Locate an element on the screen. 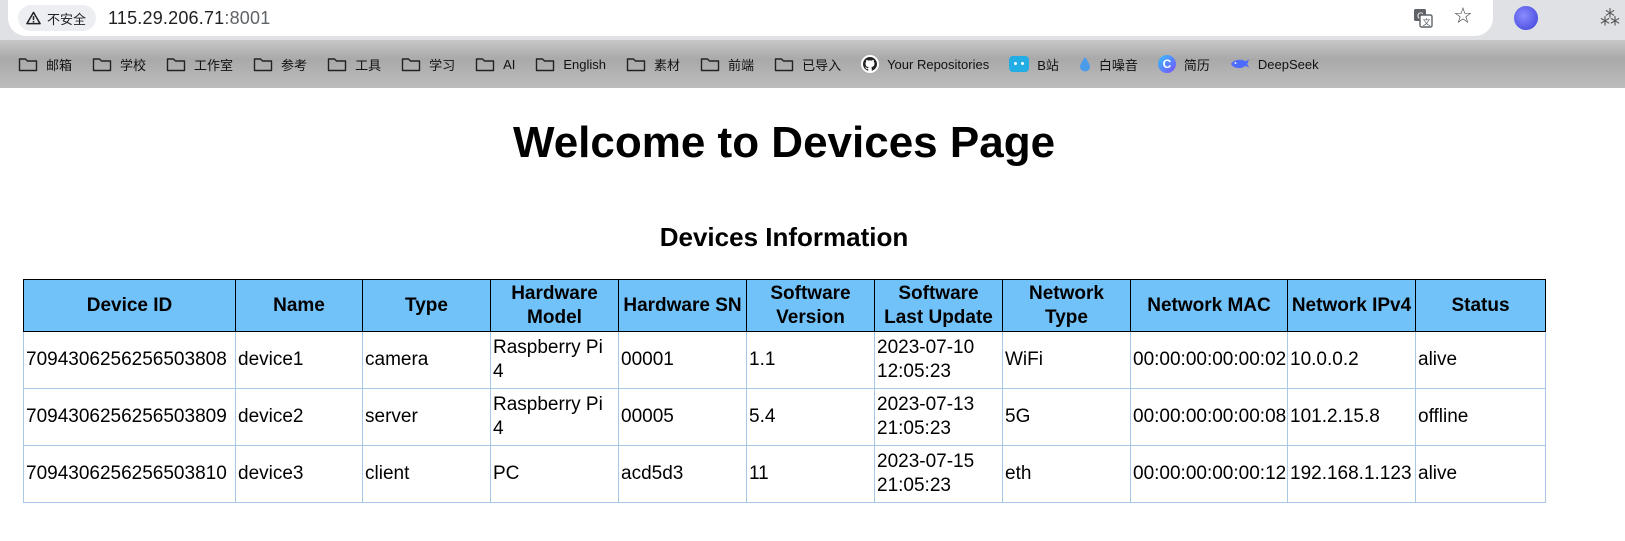  bookmark-label: Your Repositories is located at coordinates (938, 64).